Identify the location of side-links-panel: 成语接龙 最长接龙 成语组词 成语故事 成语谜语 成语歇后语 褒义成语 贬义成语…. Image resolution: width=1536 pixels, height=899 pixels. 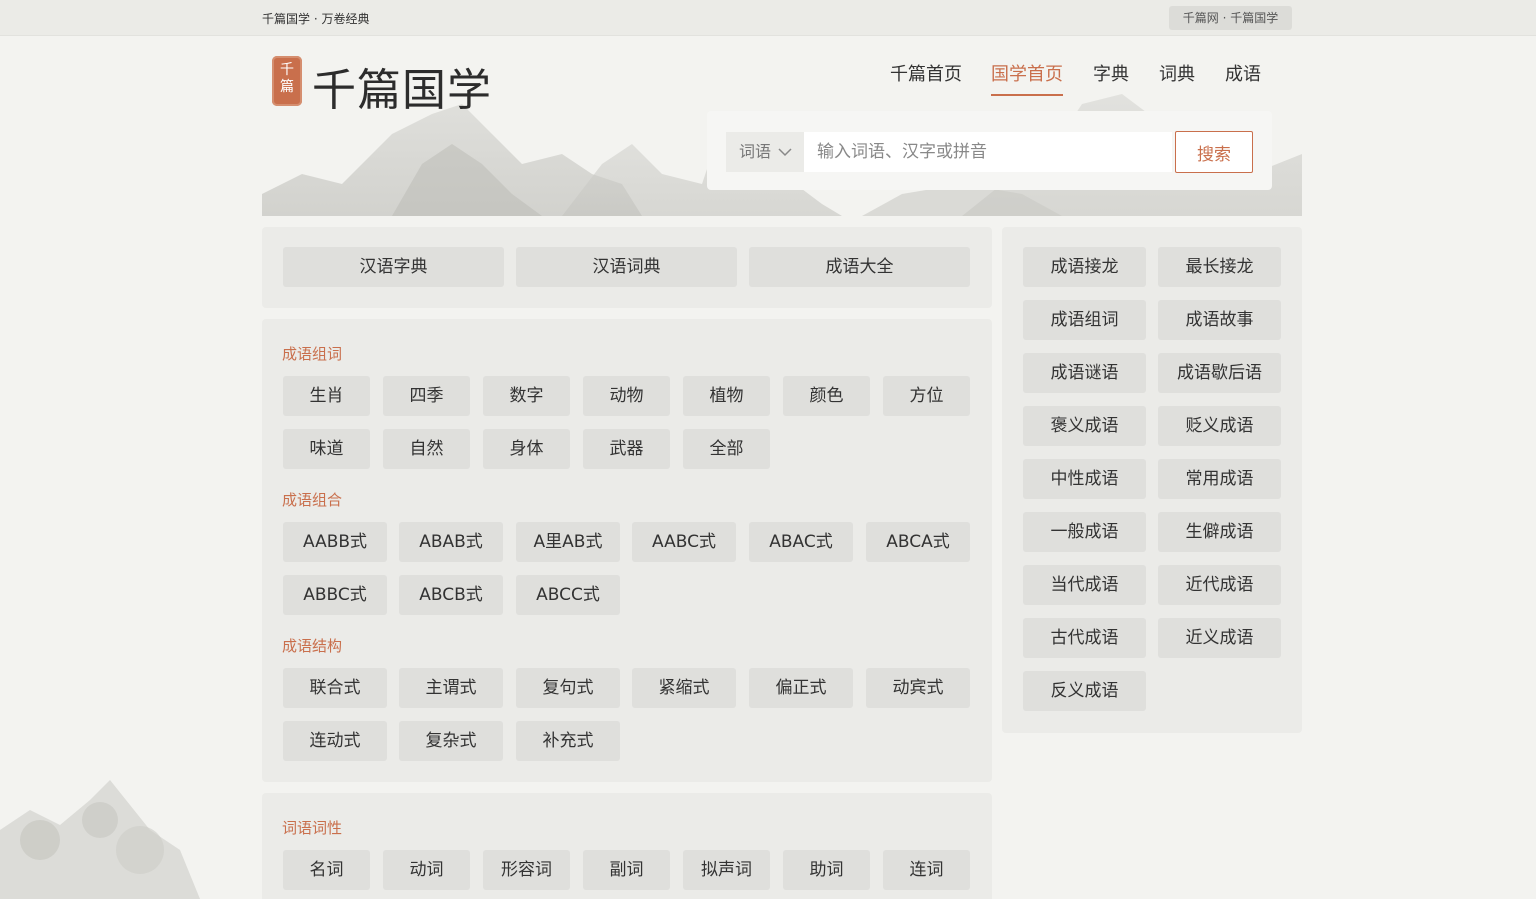
(1152, 480).